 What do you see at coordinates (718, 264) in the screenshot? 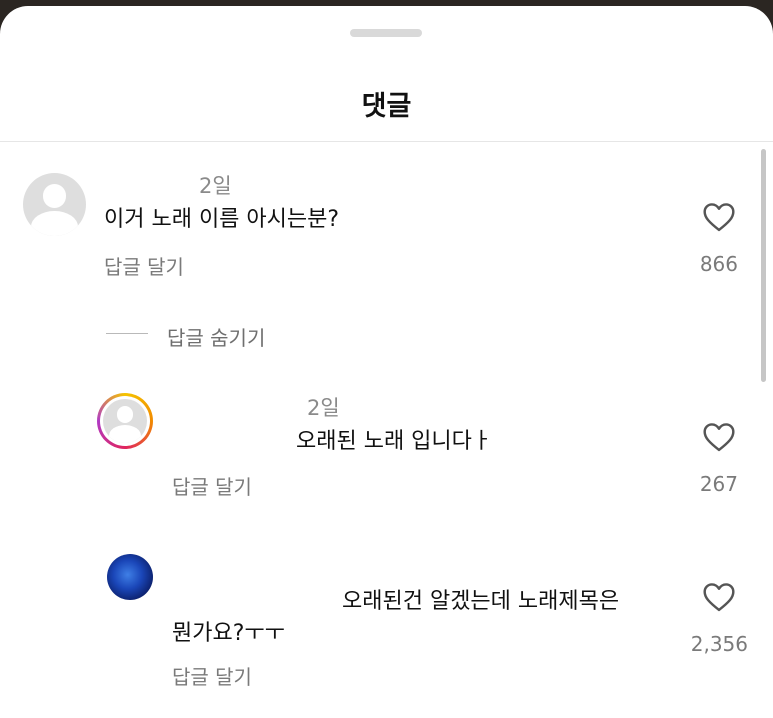
I see `like-count: 866` at bounding box center [718, 264].